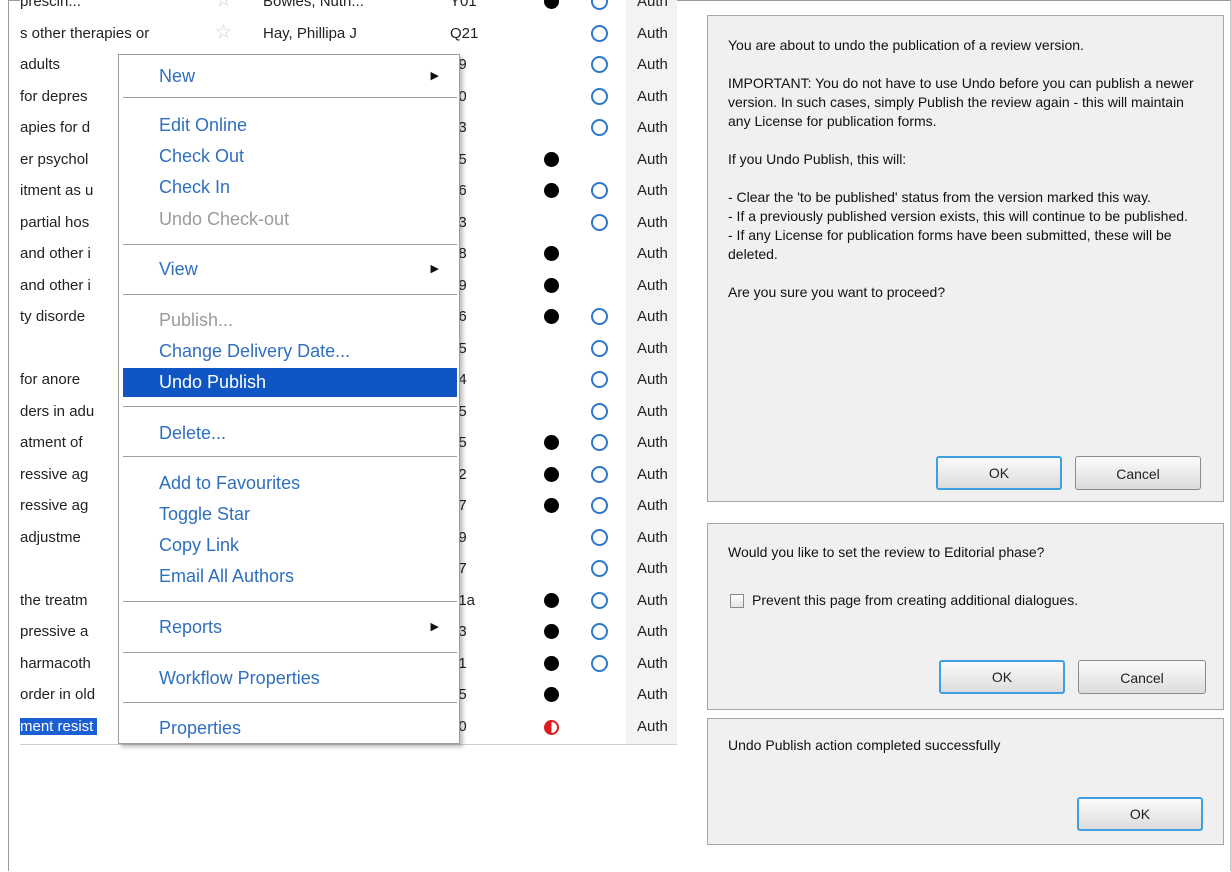  Describe the element at coordinates (55, 222) in the screenshot. I see `review-title: partial hos` at that location.